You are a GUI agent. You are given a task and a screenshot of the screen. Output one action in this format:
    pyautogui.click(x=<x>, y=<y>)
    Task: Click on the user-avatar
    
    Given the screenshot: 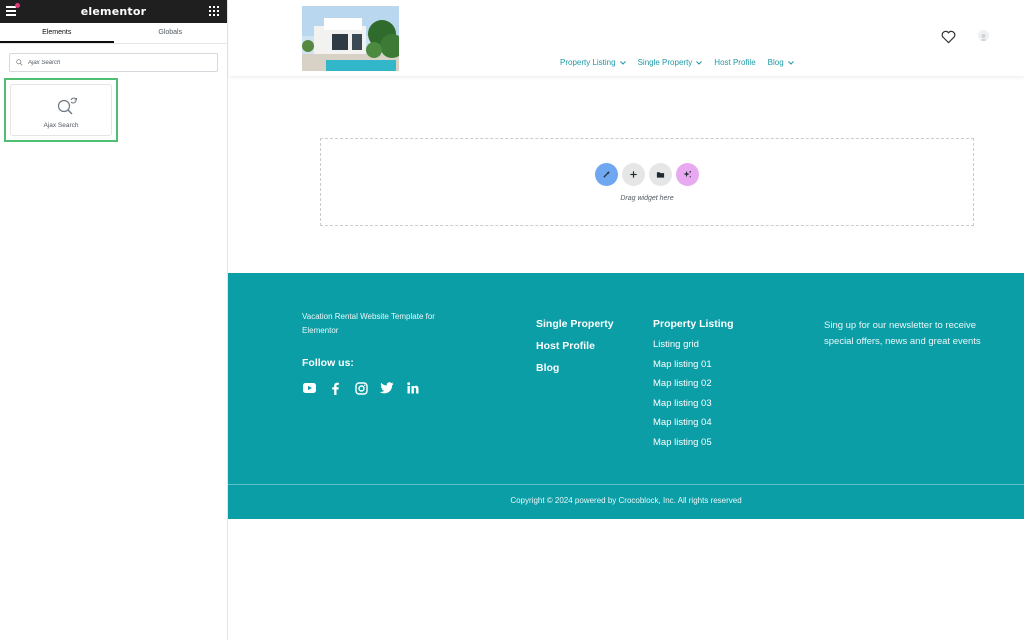 What is the action you would take?
    pyautogui.click(x=983, y=35)
    